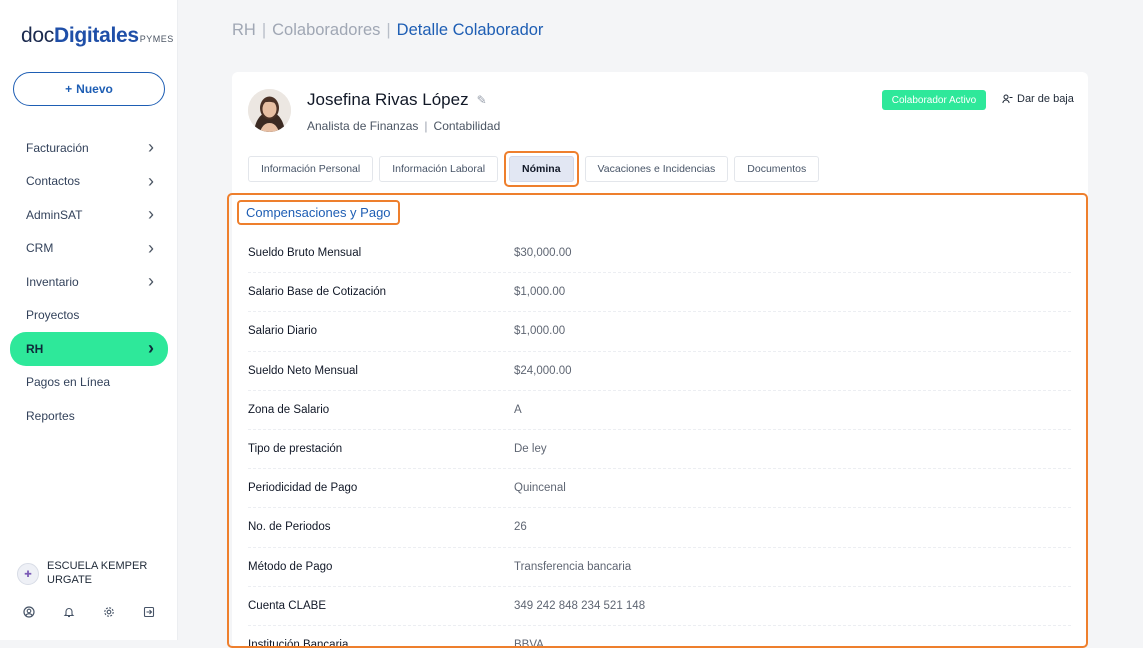 This screenshot has width=1143, height=648. I want to click on tab-documentos: Documentos, so click(777, 169).